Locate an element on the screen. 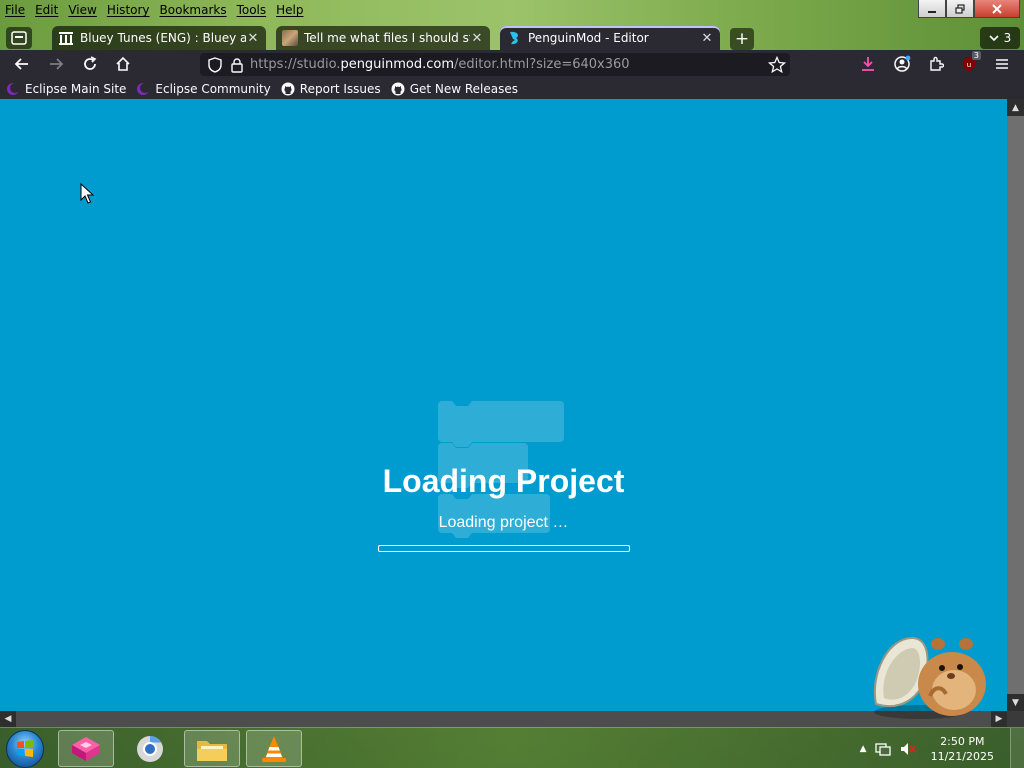  taskbar-firefox is located at coordinates (86, 748).